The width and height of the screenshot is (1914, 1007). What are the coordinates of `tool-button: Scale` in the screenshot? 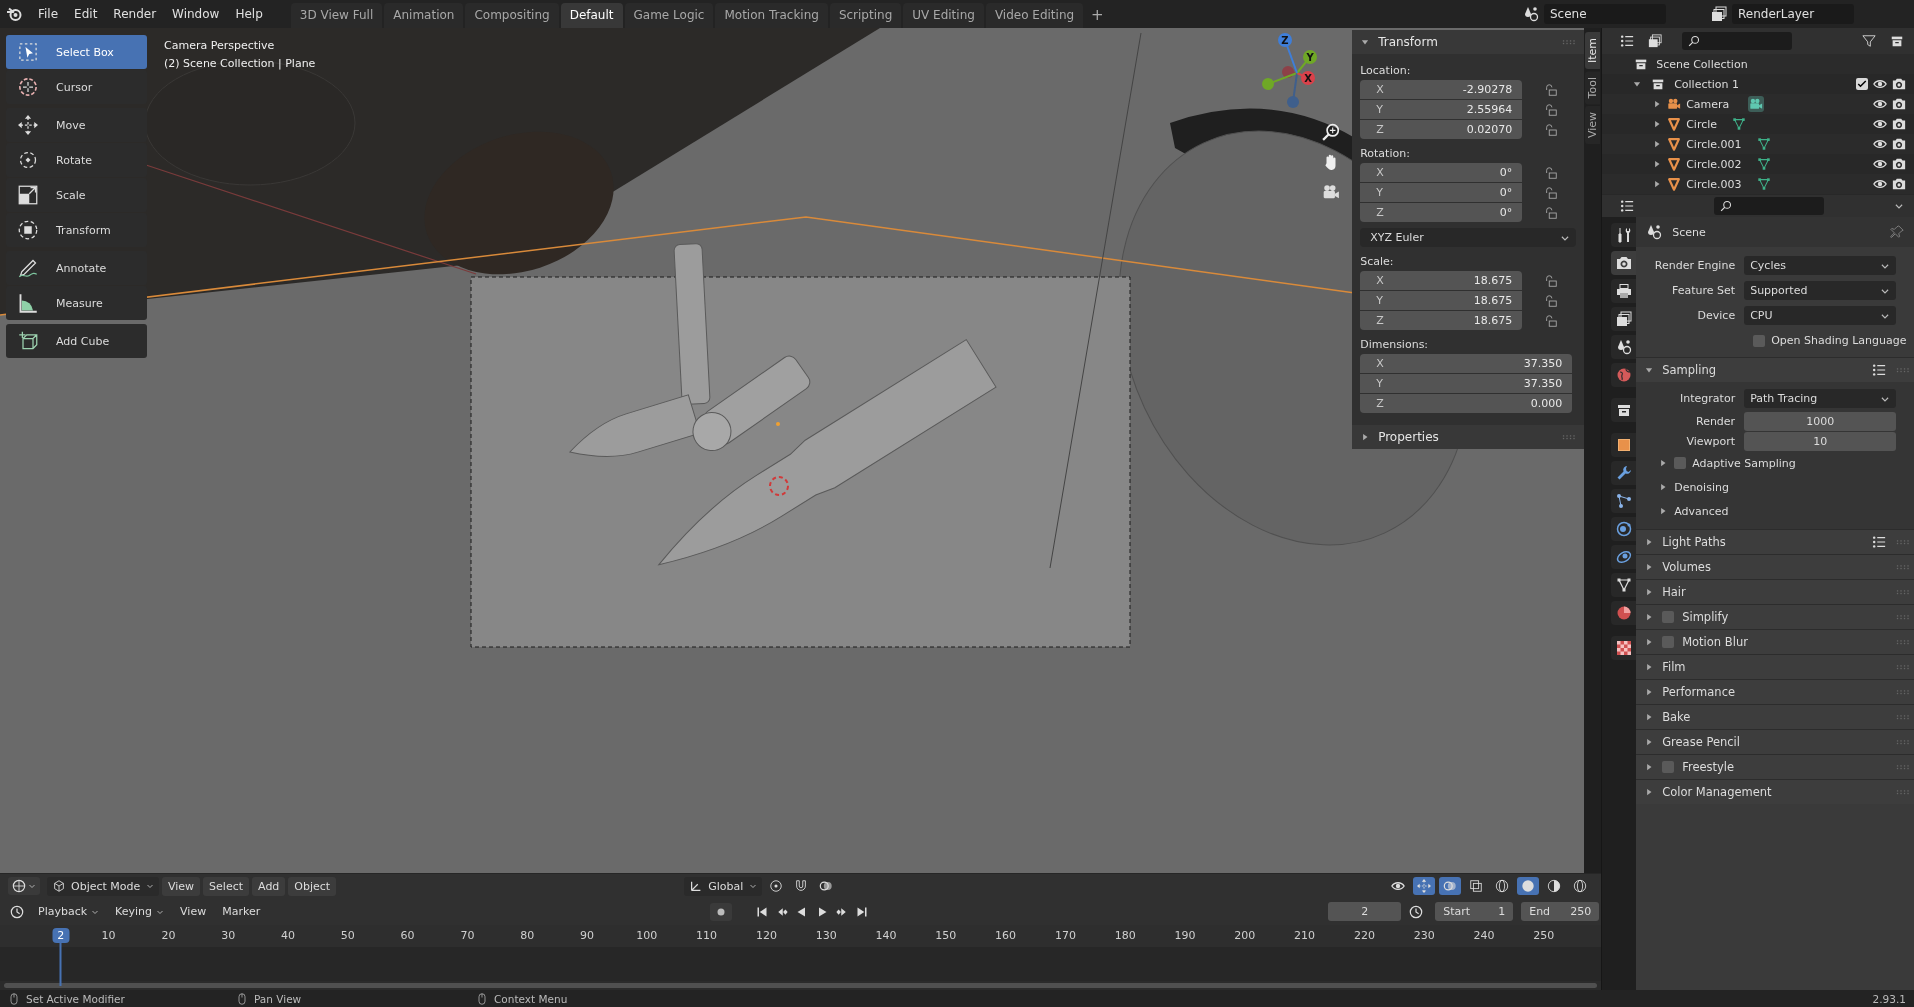 It's located at (76, 195).